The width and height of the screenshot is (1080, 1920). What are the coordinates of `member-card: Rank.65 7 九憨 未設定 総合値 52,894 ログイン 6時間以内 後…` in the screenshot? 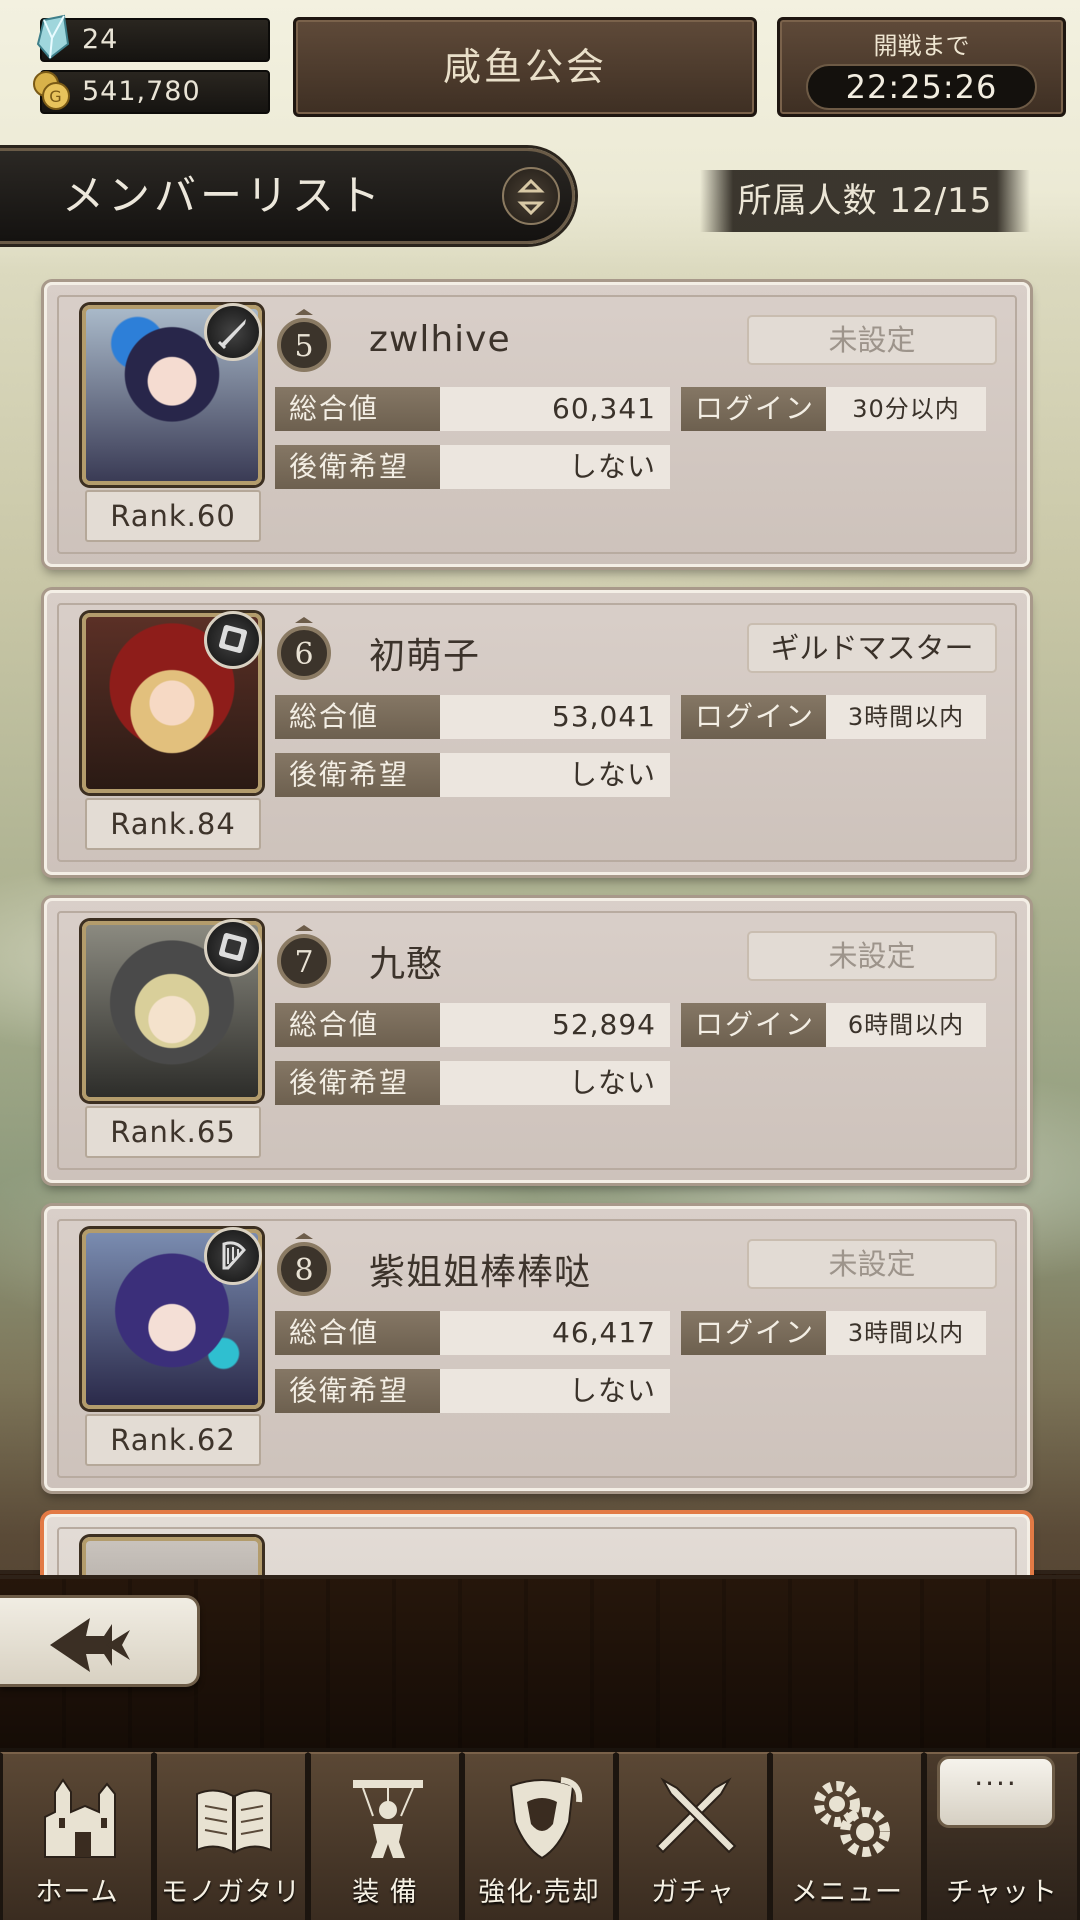 It's located at (537, 1040).